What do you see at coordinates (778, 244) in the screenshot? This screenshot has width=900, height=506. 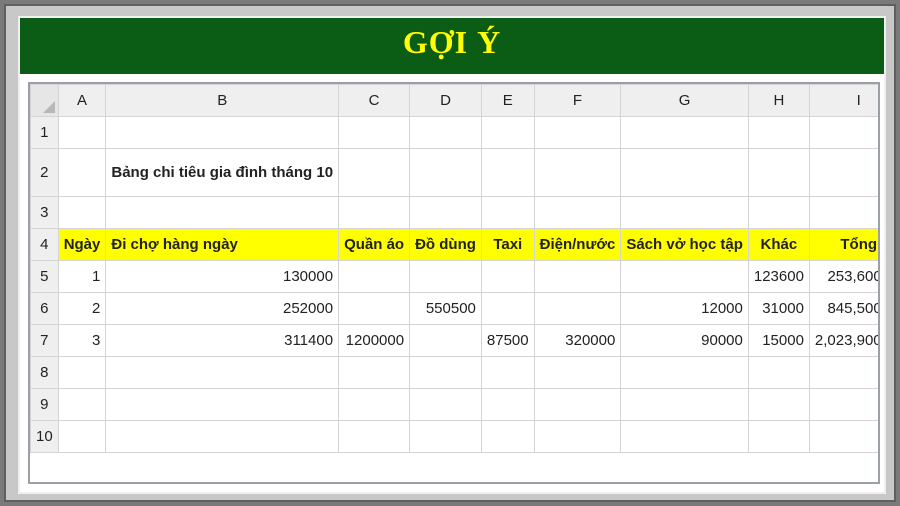 I see `header-cell-khac: Khác` at bounding box center [778, 244].